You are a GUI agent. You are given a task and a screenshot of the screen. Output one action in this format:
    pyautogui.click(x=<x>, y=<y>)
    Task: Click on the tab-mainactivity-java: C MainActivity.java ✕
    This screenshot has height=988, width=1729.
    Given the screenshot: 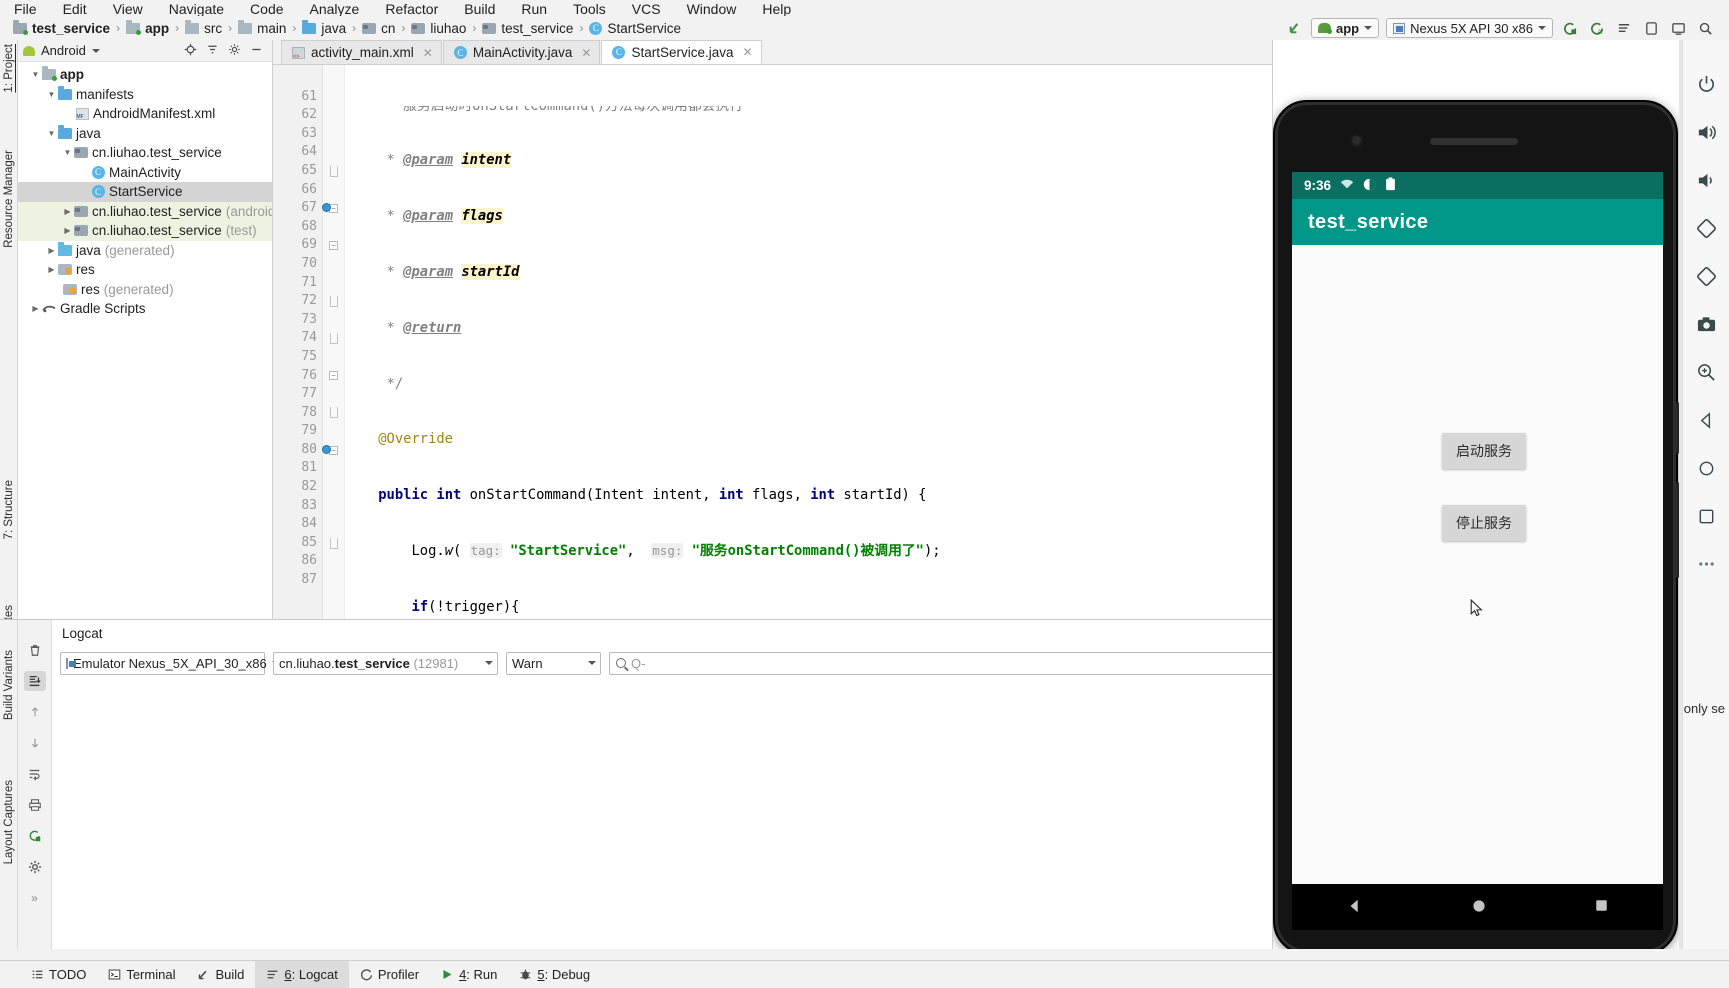 What is the action you would take?
    pyautogui.click(x=521, y=52)
    